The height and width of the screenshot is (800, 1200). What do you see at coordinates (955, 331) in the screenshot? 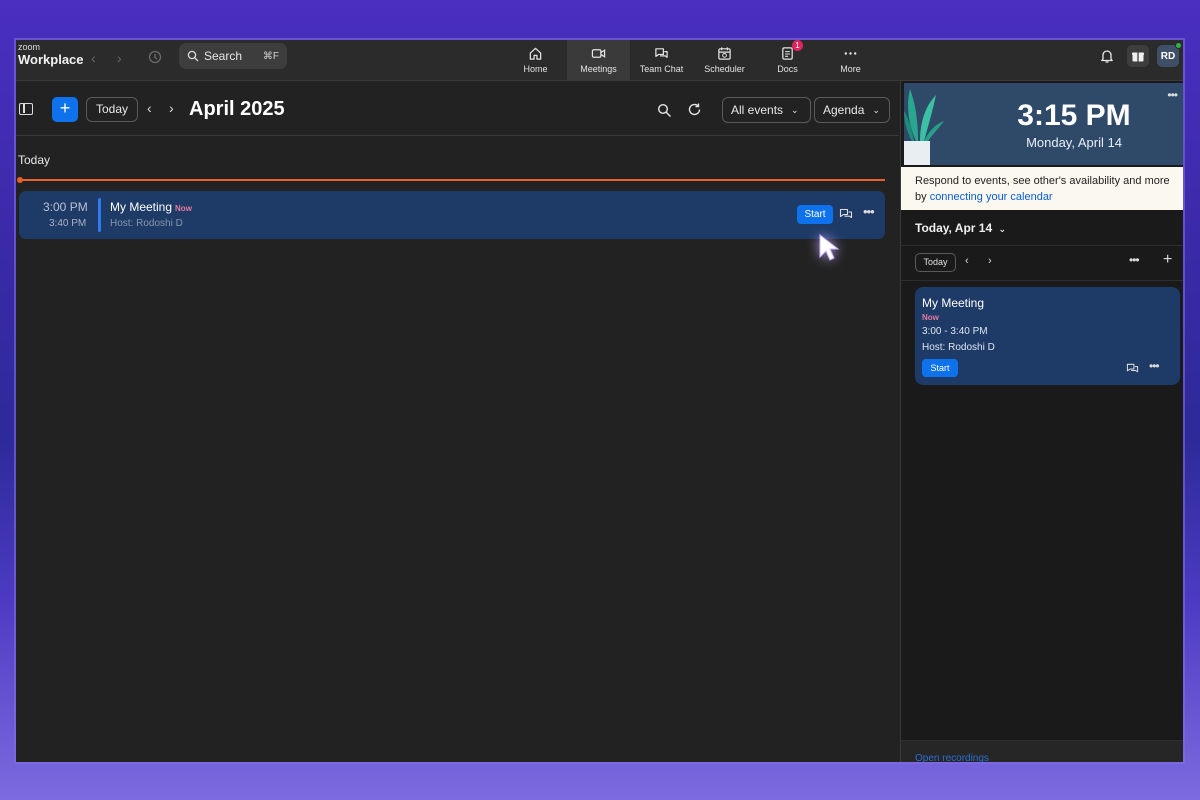
I see `card-time: 3:00 - 3:40 PM` at bounding box center [955, 331].